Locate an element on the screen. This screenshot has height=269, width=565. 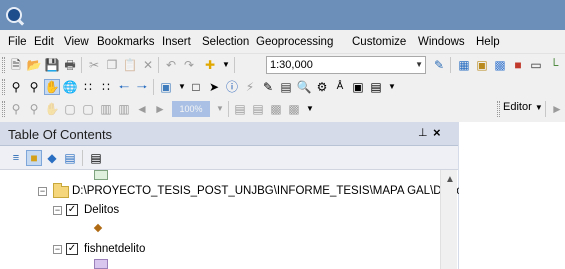
zoom-percent-dropdown-icon: ▼ is located at coordinates (220, 109).